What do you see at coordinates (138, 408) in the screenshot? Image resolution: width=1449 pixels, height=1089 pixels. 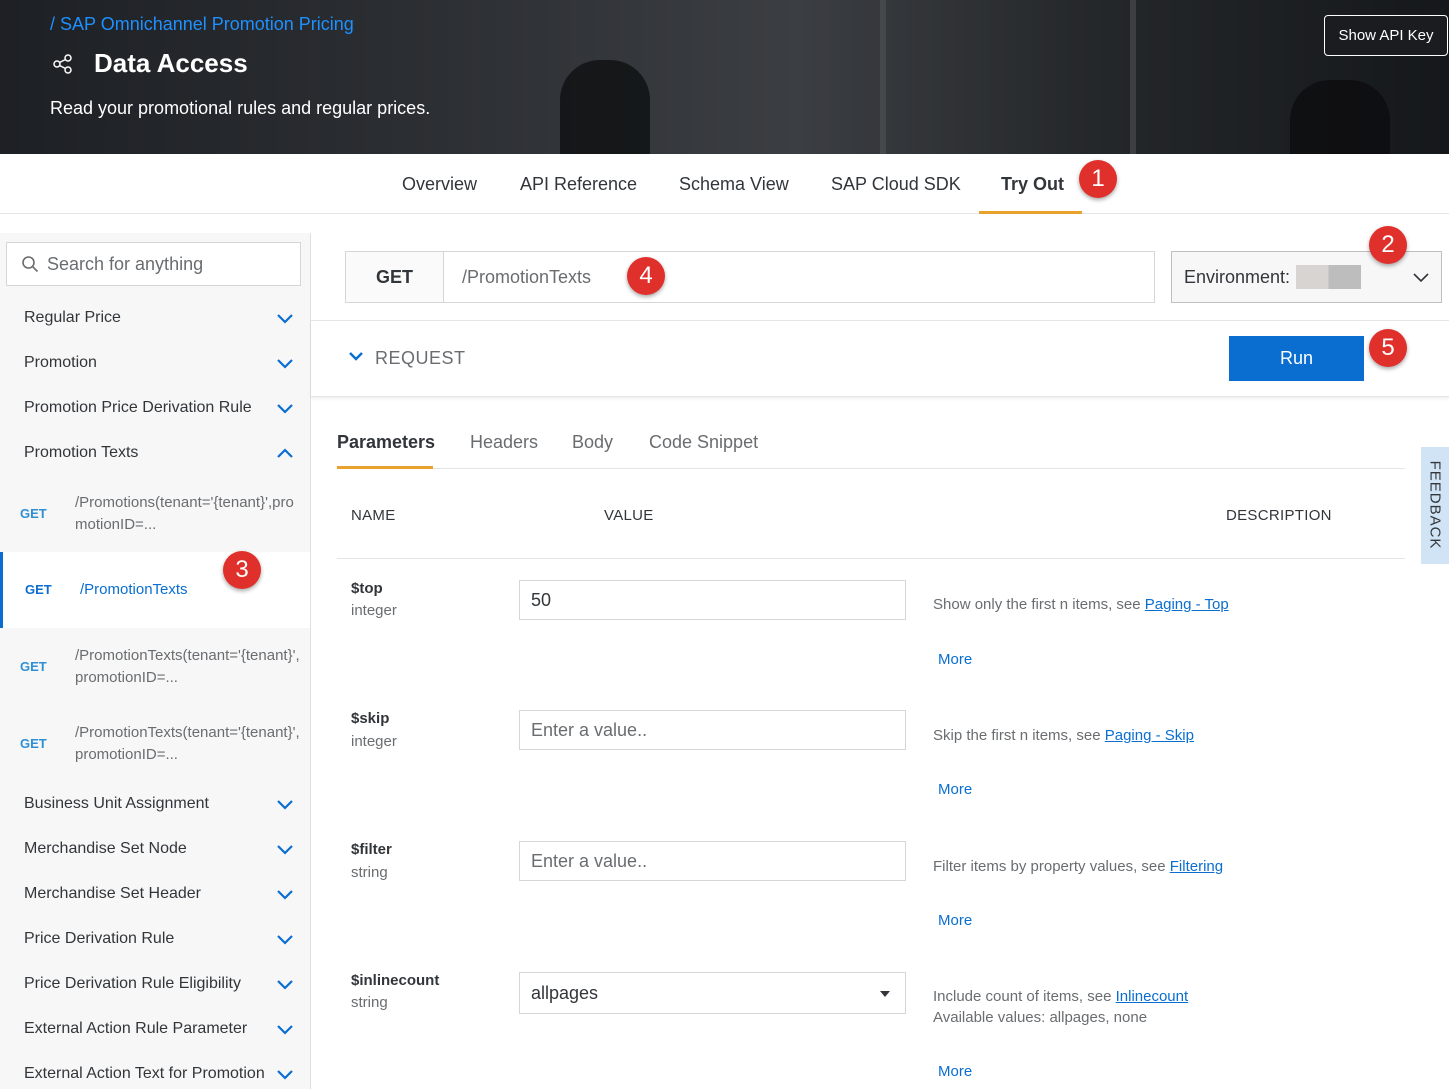 I see `sidebar-group-promotion-price-derivation-rule: Promotion Price Derivation Rule` at bounding box center [138, 408].